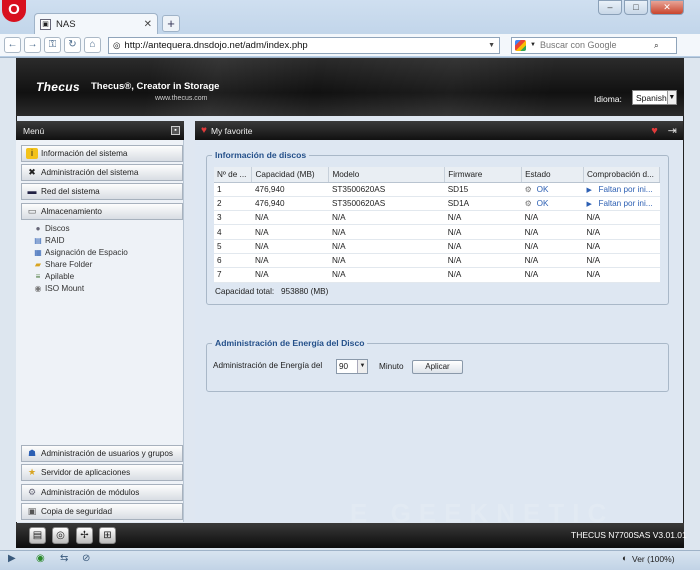  I want to click on table-row: 6 N/A N/A N/A N/A N/A, so click(437, 261).